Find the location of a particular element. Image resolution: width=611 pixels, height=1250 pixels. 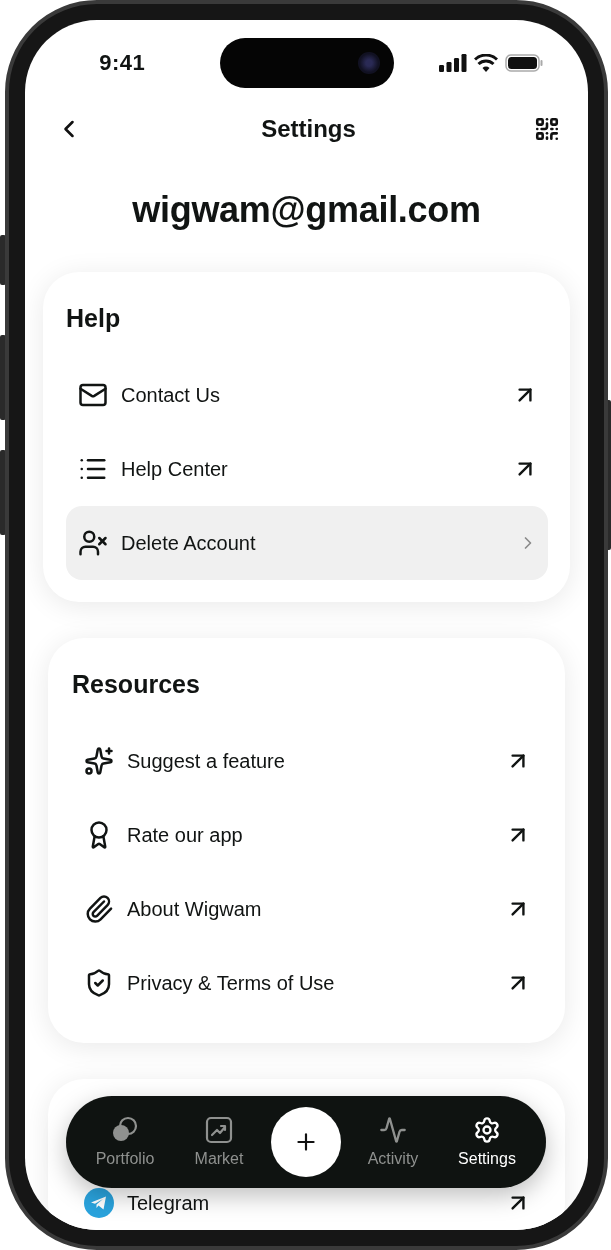

settings-row: Delete Account is located at coordinates (307, 543).